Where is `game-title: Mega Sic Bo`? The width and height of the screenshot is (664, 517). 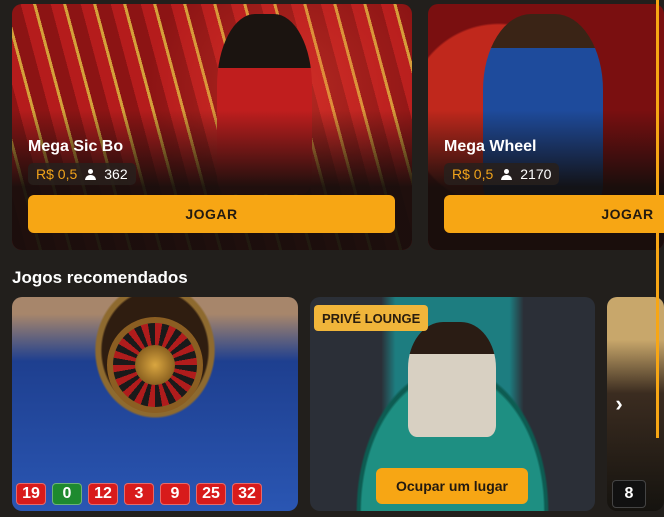 game-title: Mega Sic Bo is located at coordinates (76, 146).